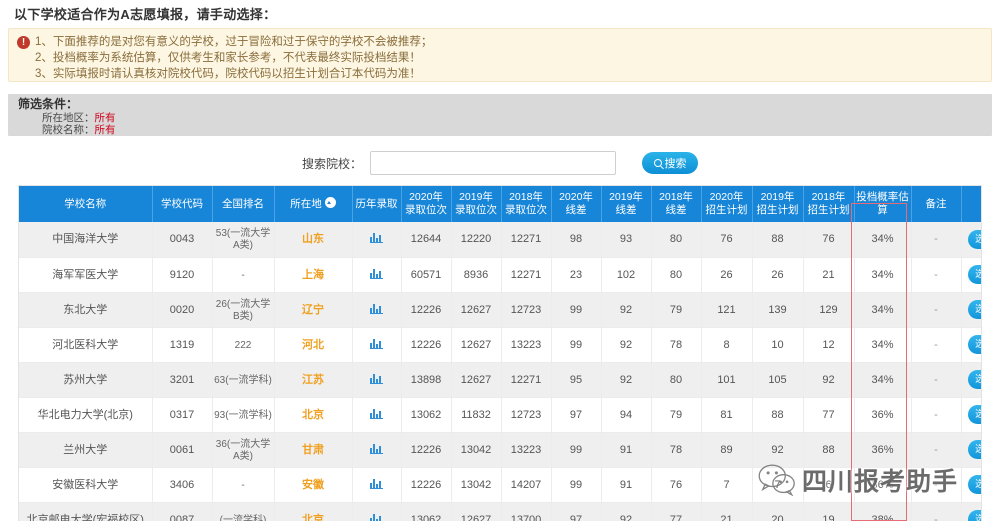 This screenshot has width=1000, height=521. What do you see at coordinates (670, 163) in the screenshot?
I see `search-button: 搜索` at bounding box center [670, 163].